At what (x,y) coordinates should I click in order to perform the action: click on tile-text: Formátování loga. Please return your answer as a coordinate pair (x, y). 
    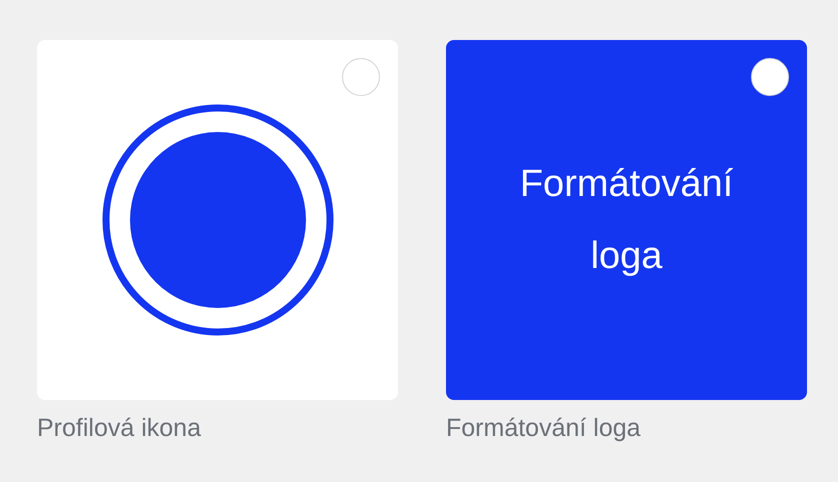
    Looking at the image, I should click on (626, 220).